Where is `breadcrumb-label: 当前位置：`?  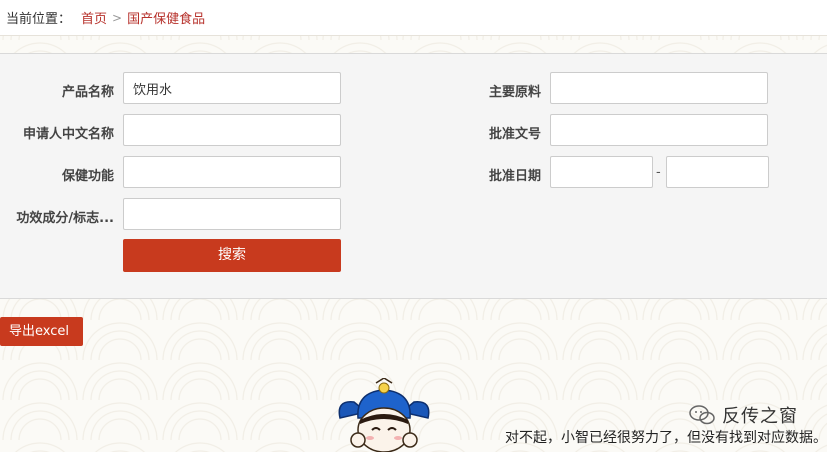 breadcrumb-label: 当前位置： is located at coordinates (39, 19).